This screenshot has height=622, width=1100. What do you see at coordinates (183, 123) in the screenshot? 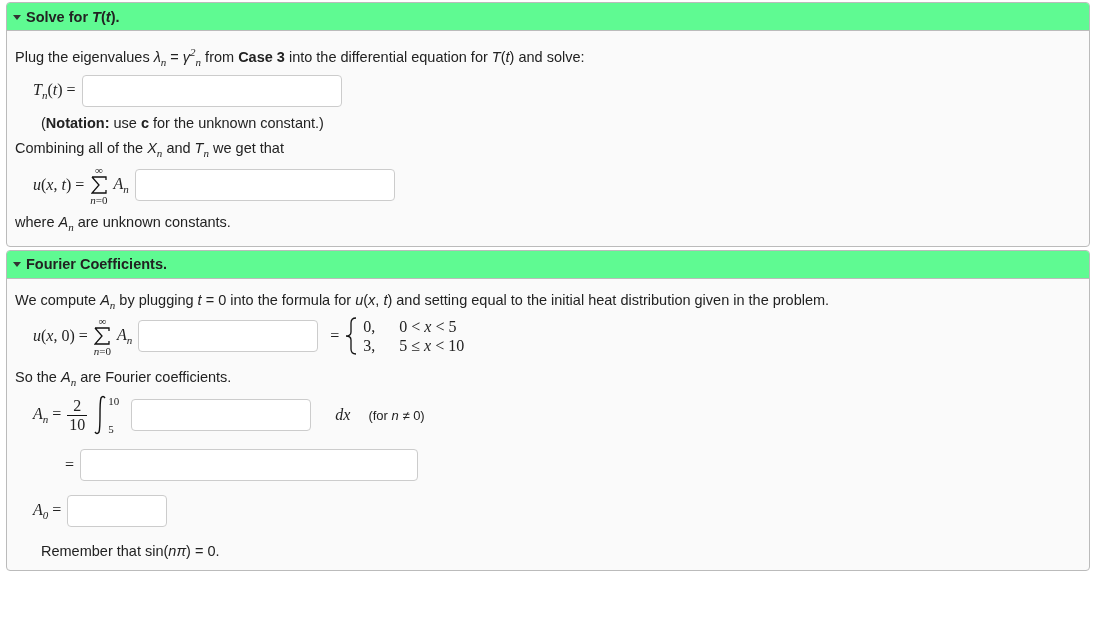
I see `note-text: (Notation: use c for the unknown constant.)` at bounding box center [183, 123].